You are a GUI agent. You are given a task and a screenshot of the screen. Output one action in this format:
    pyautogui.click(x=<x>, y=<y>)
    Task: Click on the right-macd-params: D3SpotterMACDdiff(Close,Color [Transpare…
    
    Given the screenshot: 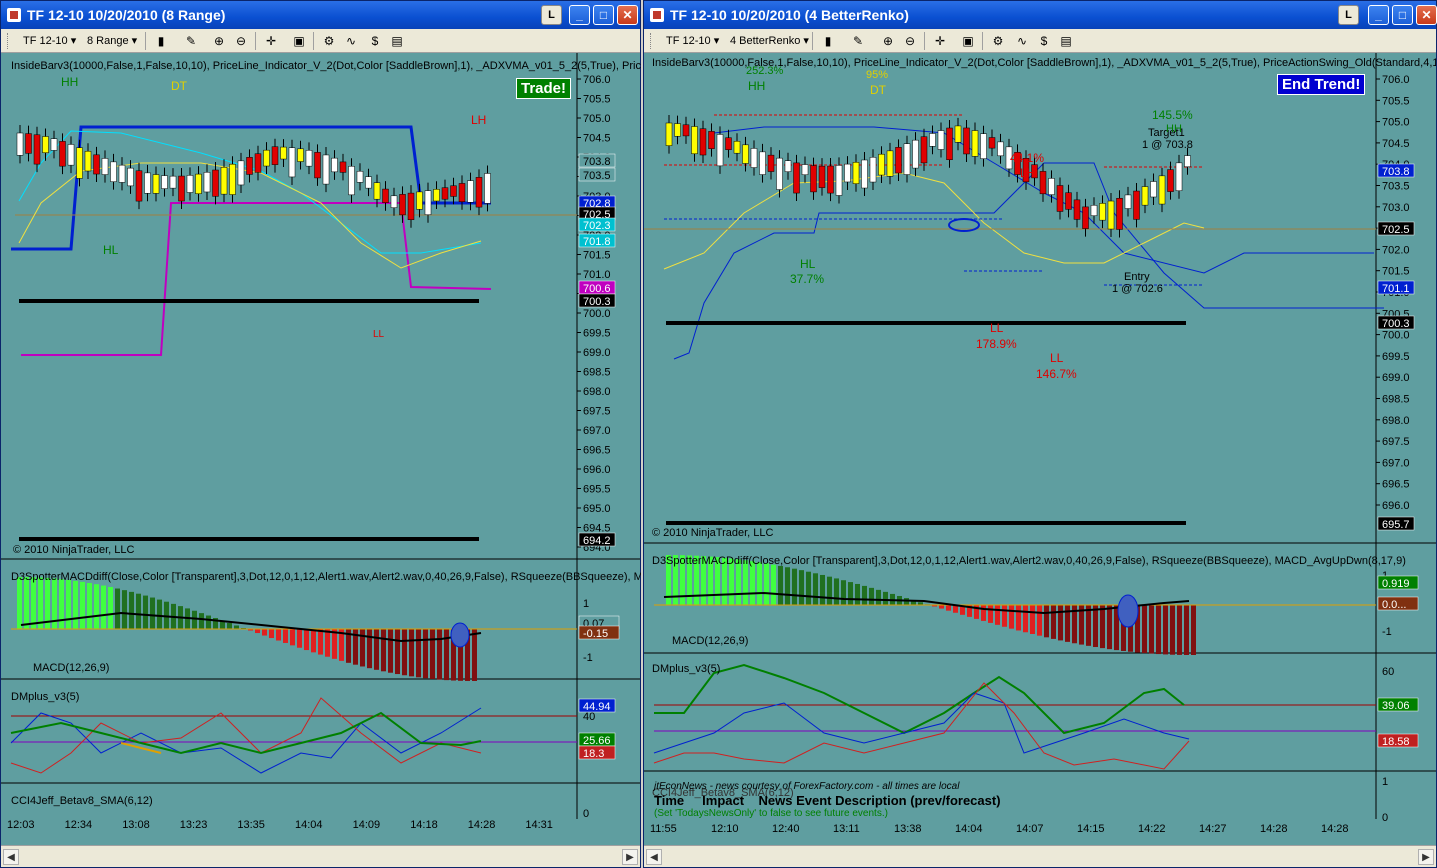 What is the action you would take?
    pyautogui.click(x=1029, y=561)
    